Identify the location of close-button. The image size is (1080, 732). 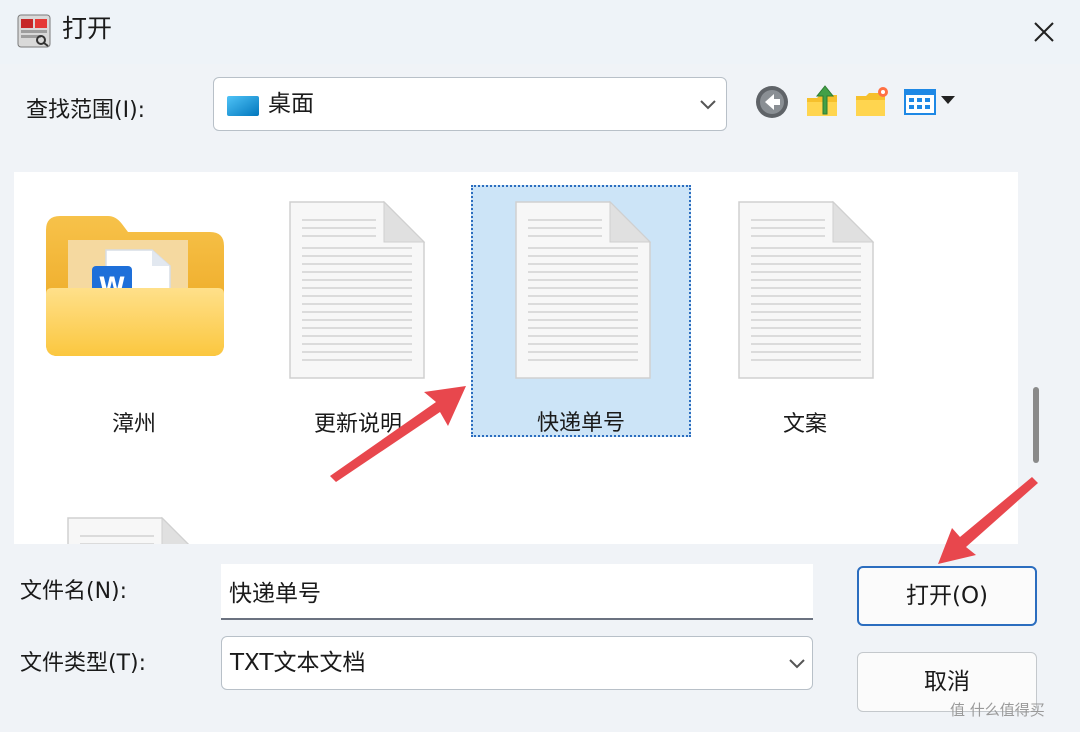
(1044, 32).